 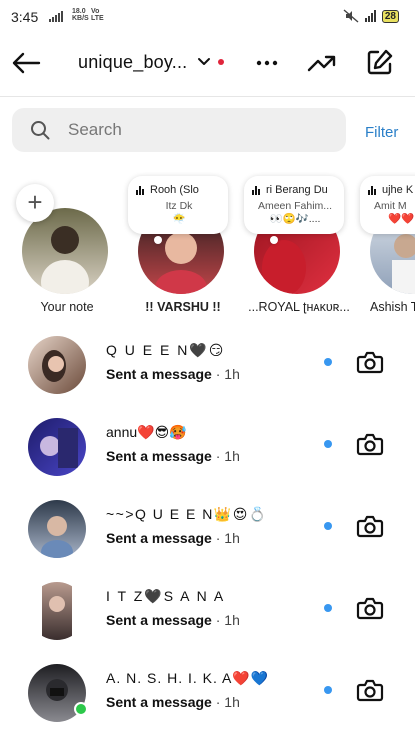 I want to click on chat-name: ~~>Q U E E N👑😍💍, so click(x=187, y=514).